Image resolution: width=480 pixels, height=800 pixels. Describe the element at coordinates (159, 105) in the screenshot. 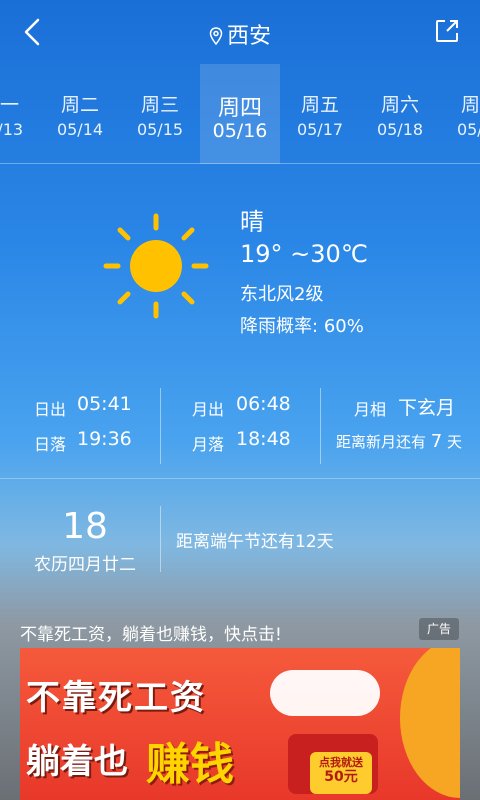

I see `day-weekday: 周三` at that location.